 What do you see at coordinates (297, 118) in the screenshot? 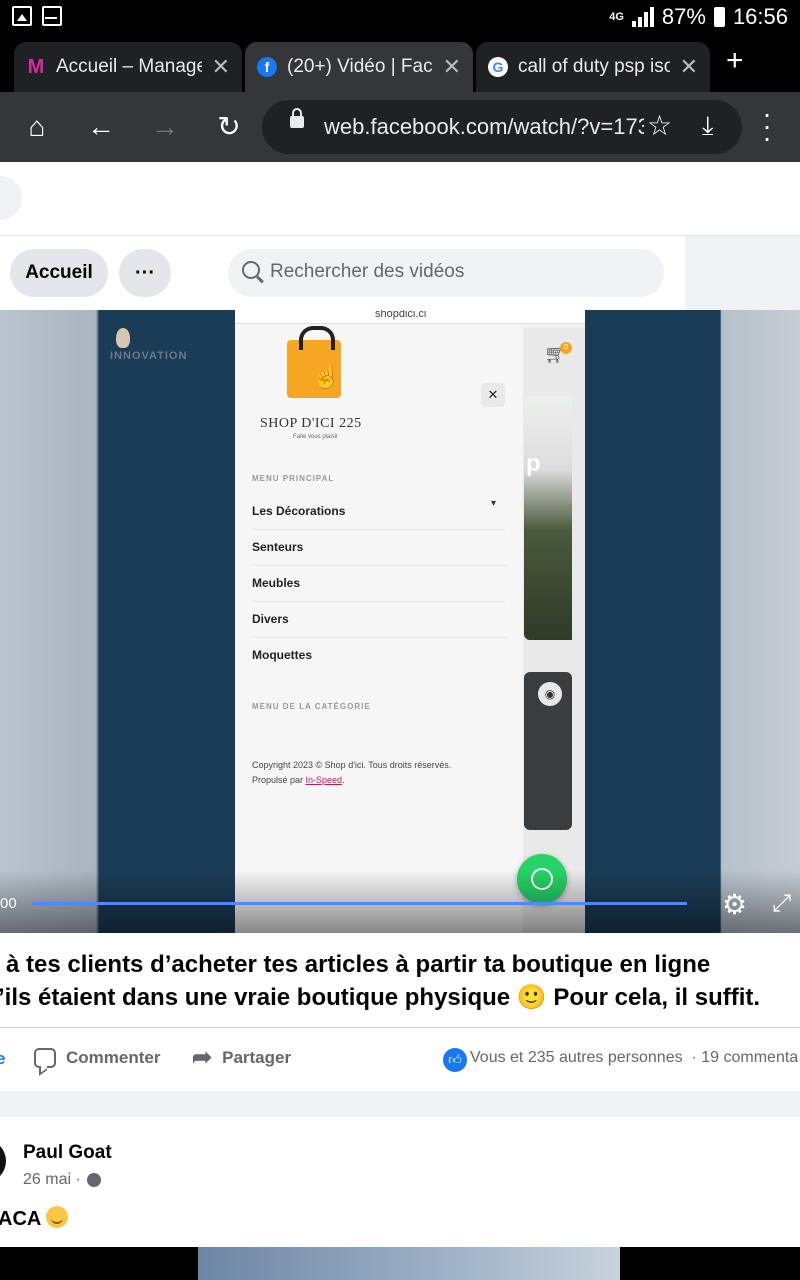
I see `lock-icon` at bounding box center [297, 118].